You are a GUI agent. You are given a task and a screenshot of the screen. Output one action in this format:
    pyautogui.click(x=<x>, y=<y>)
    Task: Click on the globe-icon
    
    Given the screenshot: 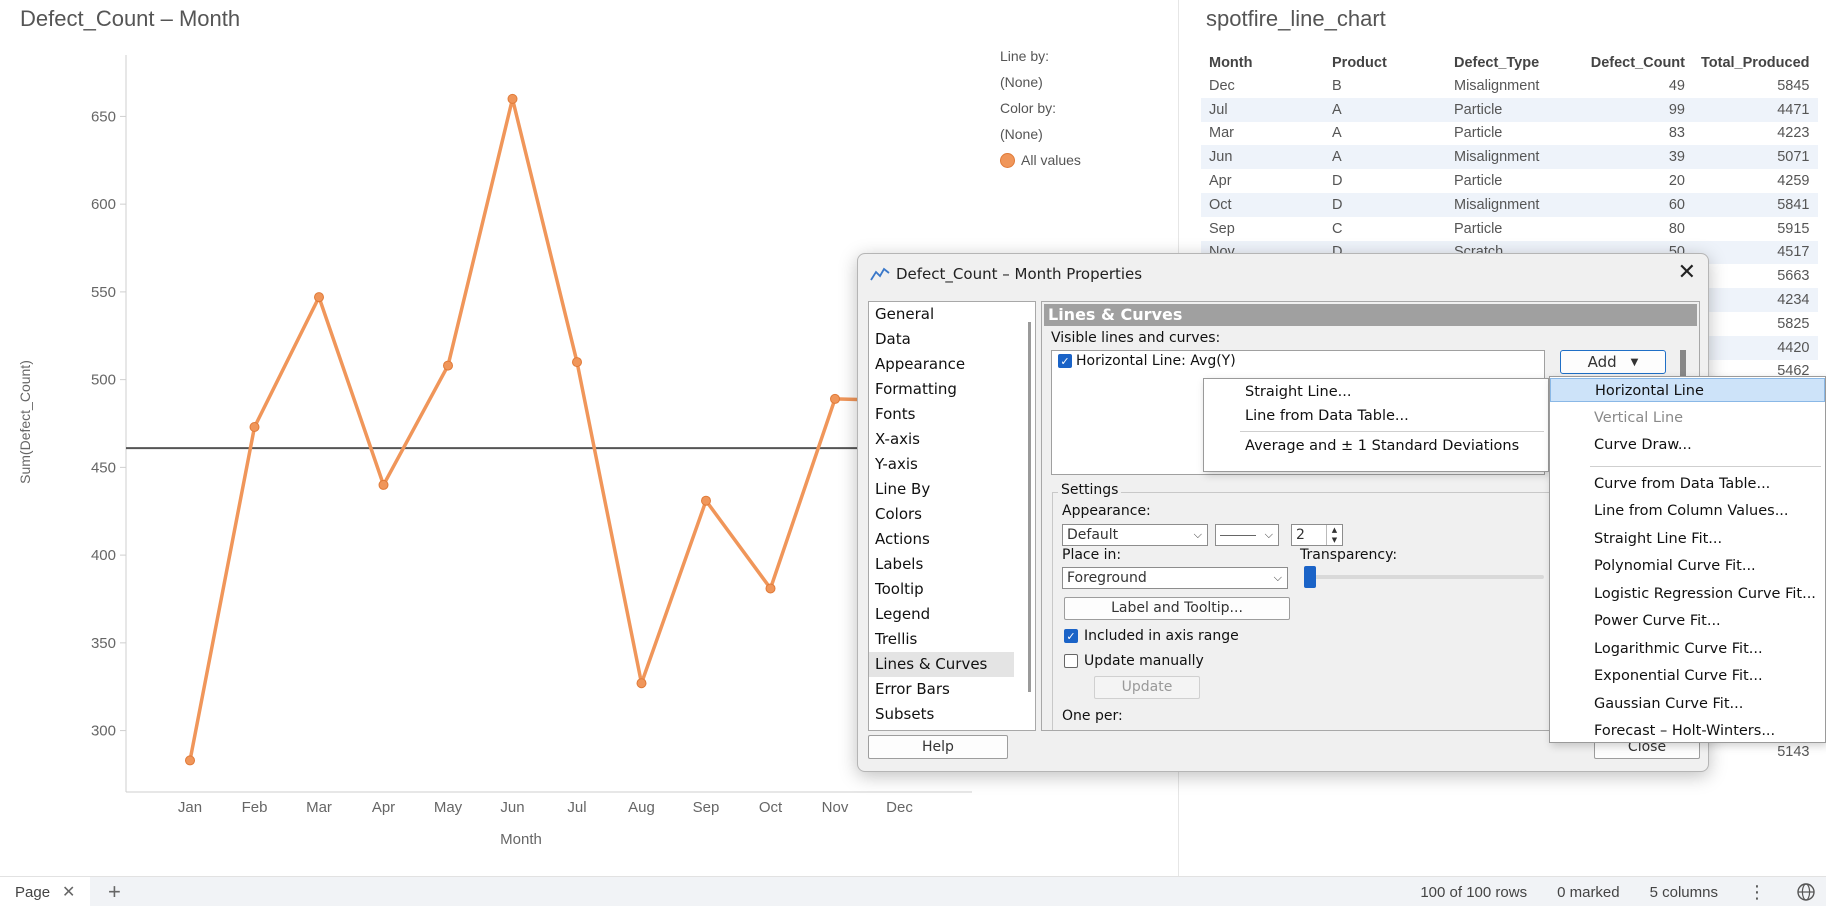 What is the action you would take?
    pyautogui.click(x=1806, y=892)
    